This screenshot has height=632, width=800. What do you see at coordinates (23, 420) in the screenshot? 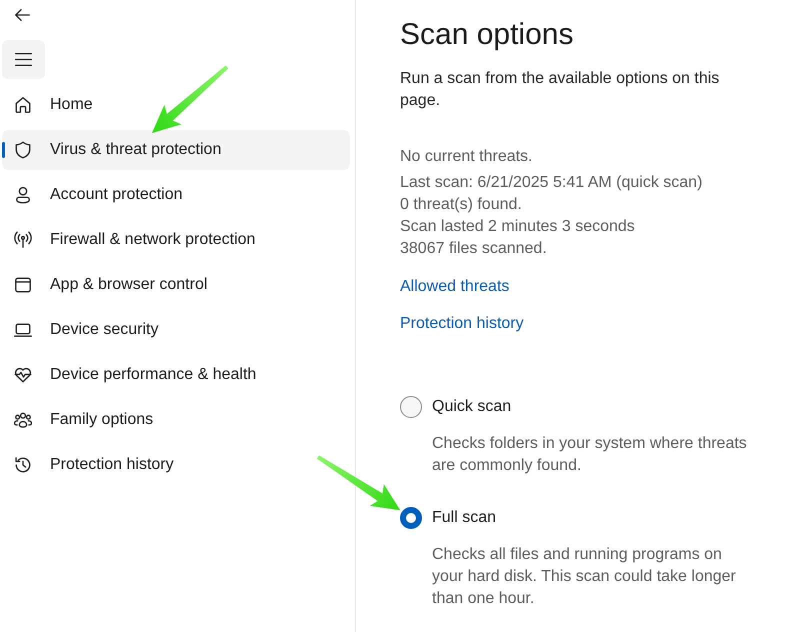
I see `people-icon` at bounding box center [23, 420].